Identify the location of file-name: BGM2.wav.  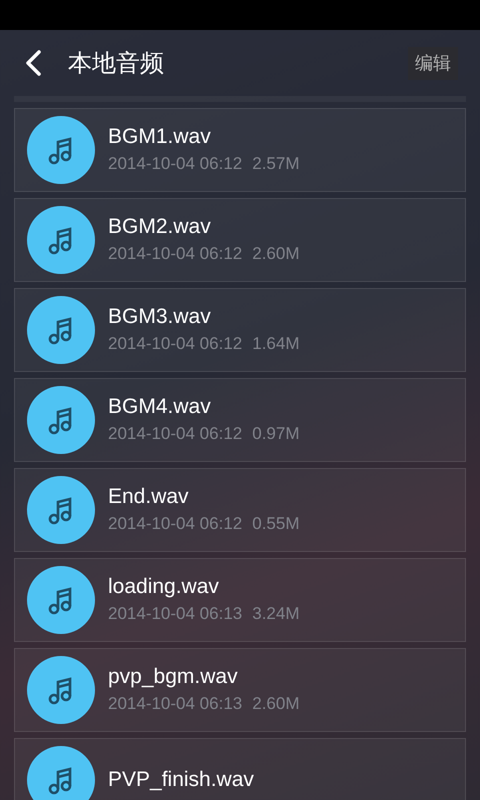
(160, 227).